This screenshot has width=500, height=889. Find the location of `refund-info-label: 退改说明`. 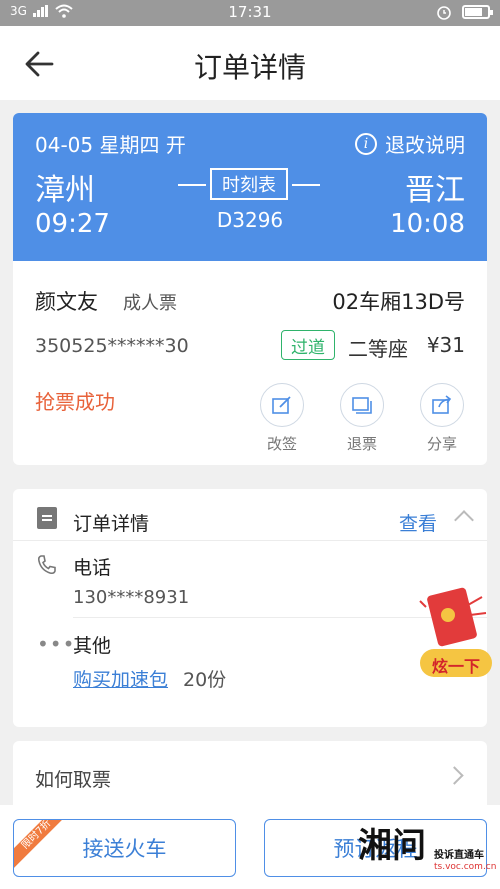

refund-info-label: 退改说明 is located at coordinates (425, 145).